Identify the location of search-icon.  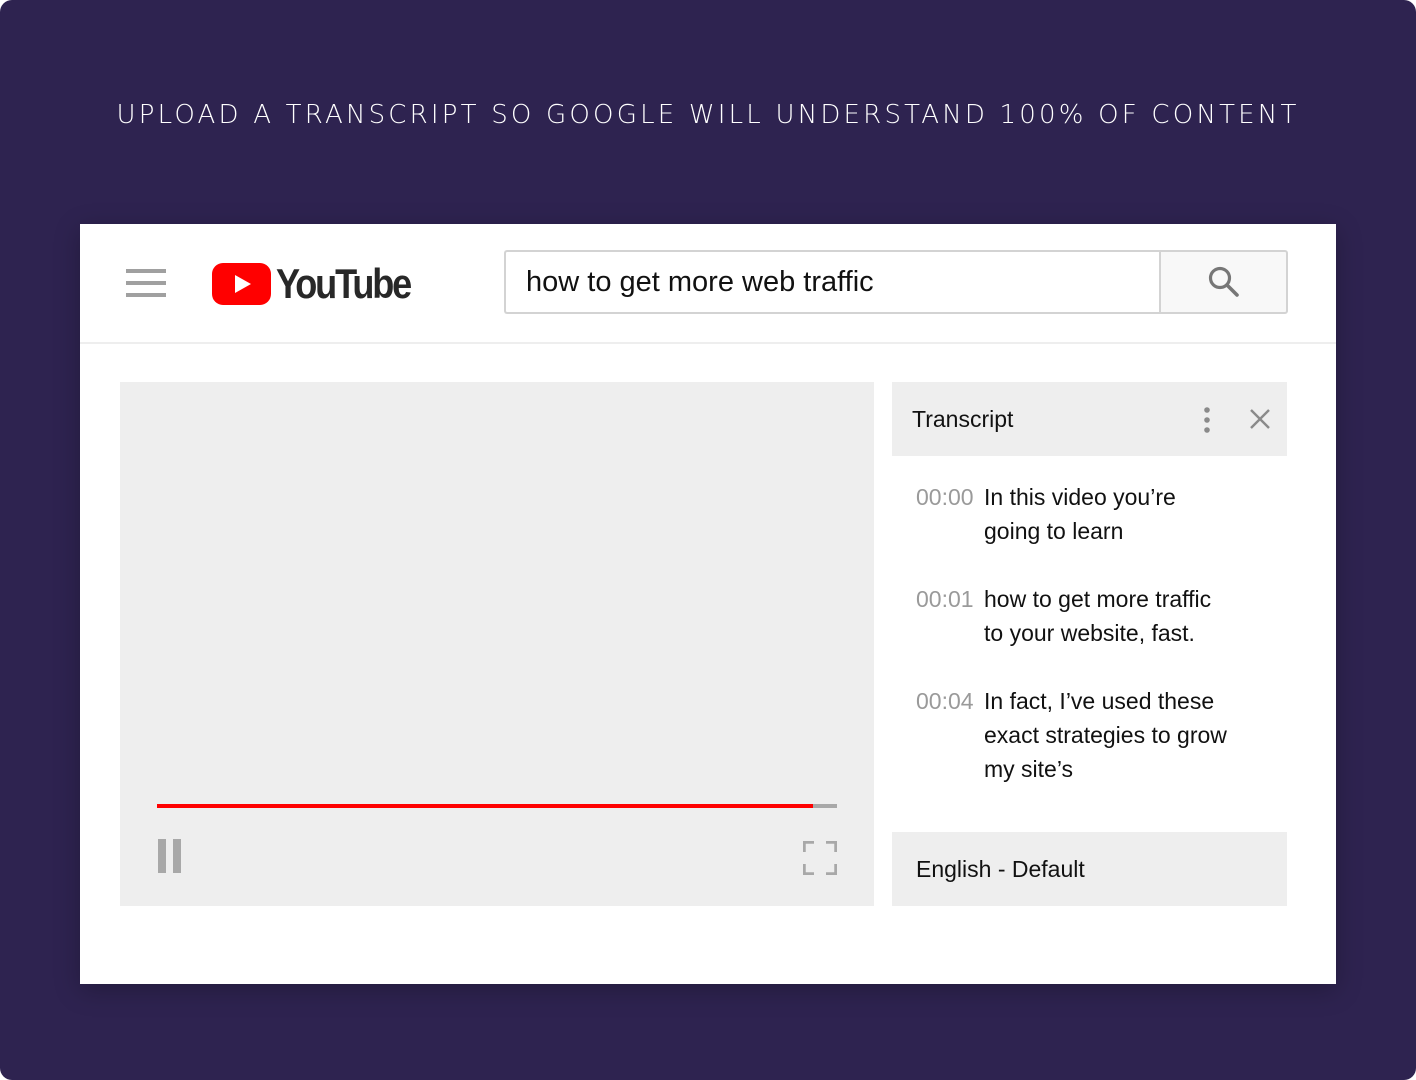
(1223, 281).